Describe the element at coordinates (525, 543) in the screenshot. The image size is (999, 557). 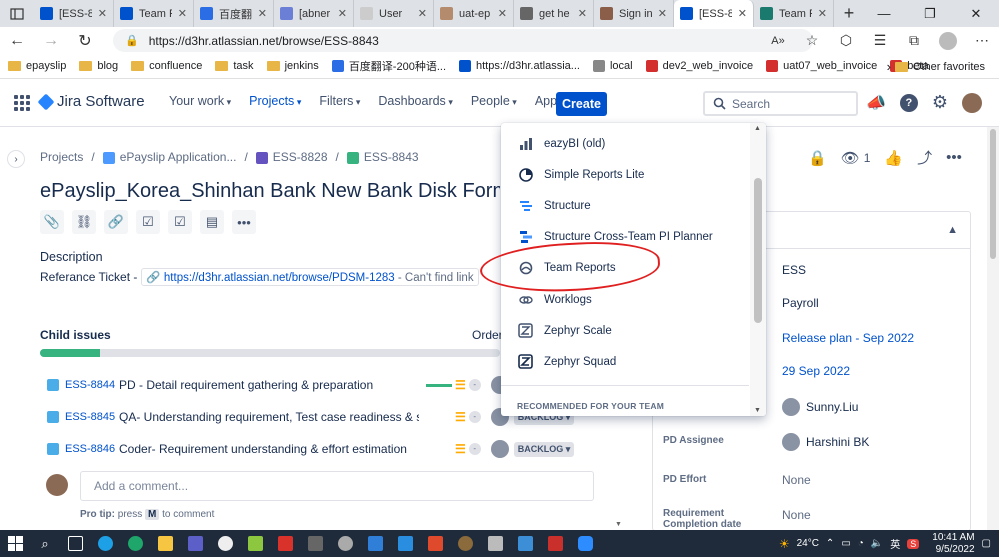
I see `remote-desktop-icon` at that location.